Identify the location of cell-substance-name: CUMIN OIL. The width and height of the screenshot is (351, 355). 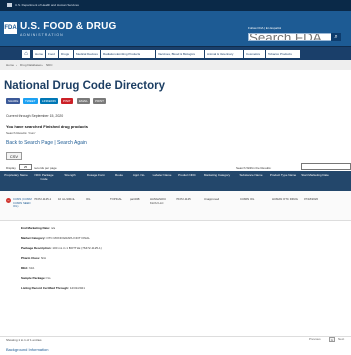
(247, 199).